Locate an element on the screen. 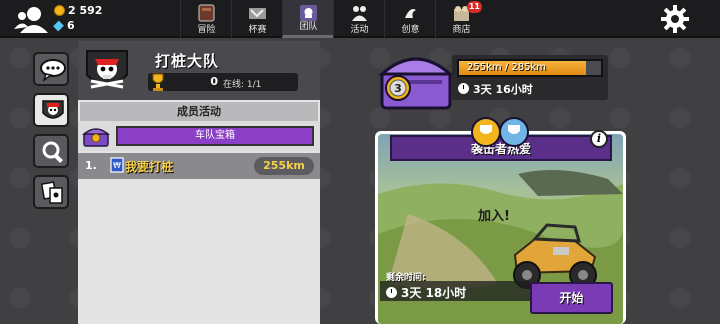 The width and height of the screenshot is (720, 324). search-icon is located at coordinates (52, 152).